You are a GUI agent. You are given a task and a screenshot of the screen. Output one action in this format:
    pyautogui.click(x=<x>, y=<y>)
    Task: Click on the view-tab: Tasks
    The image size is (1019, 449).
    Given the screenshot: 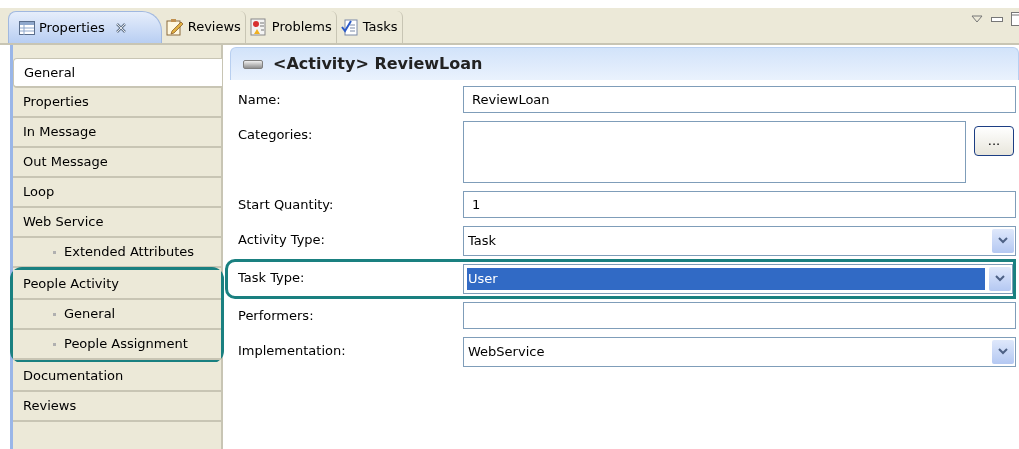 What is the action you would take?
    pyautogui.click(x=369, y=27)
    